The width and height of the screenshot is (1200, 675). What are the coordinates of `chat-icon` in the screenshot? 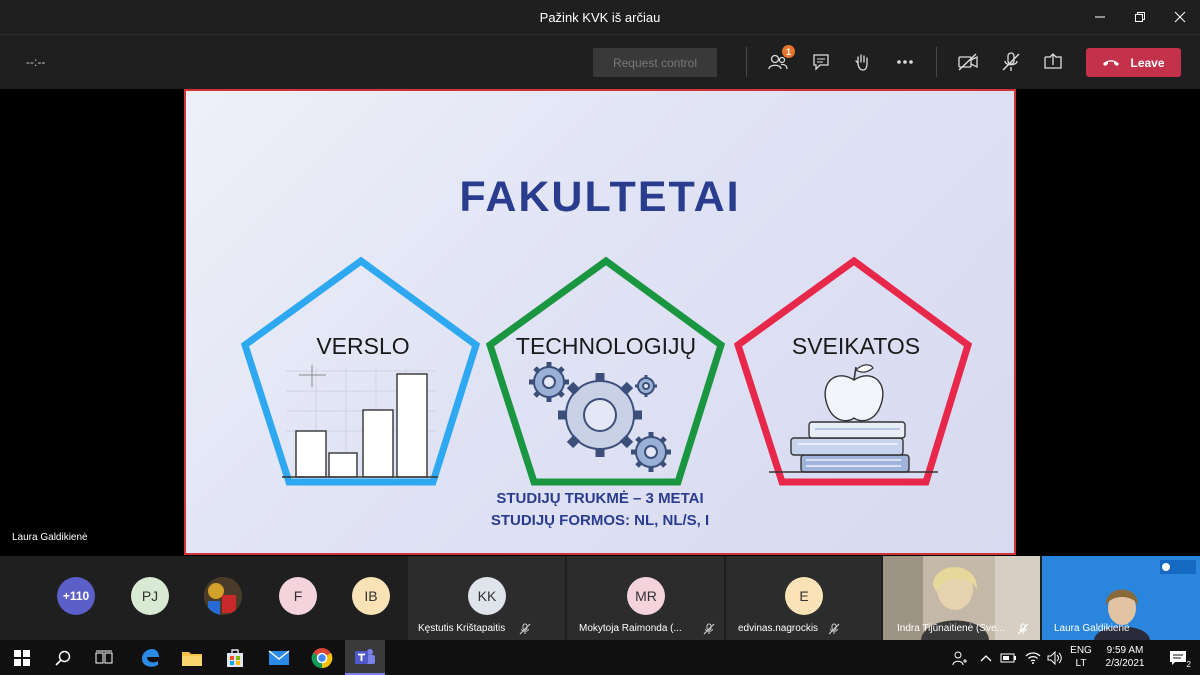 It's located at (821, 62).